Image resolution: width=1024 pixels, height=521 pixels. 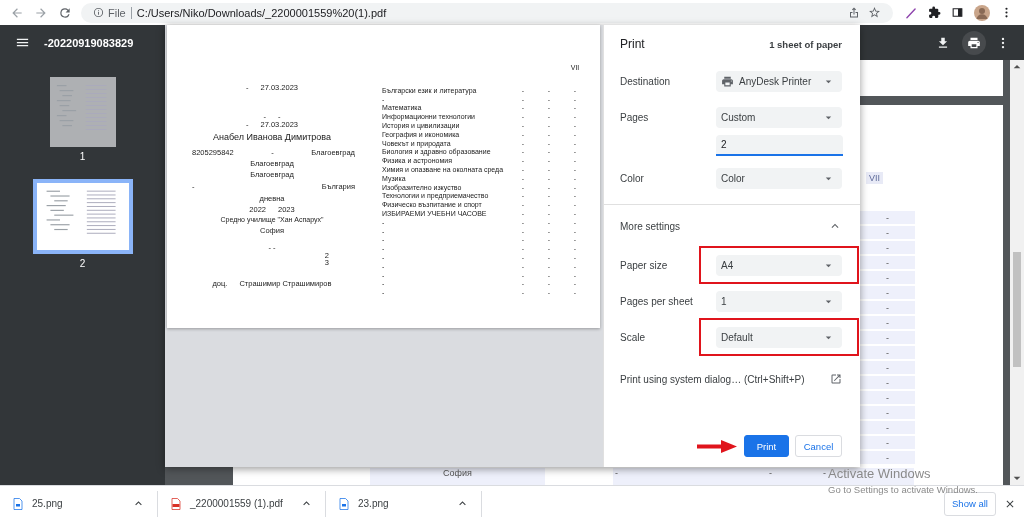 I want to click on document-title: -20220919083829, so click(x=89, y=42).